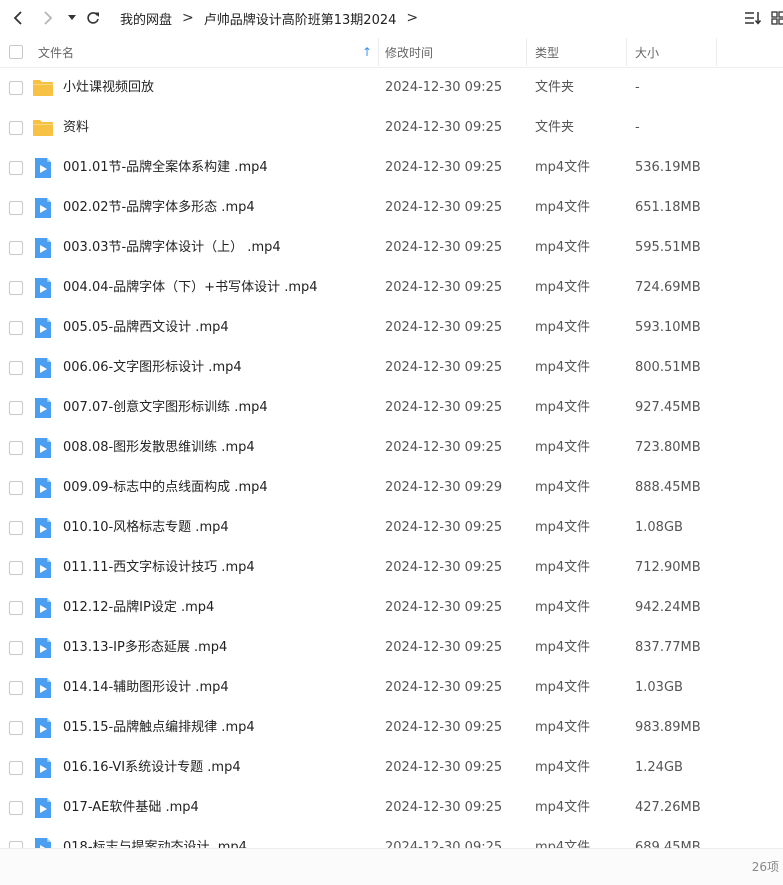 This screenshot has width=783, height=885. Describe the element at coordinates (207, 52) in the screenshot. I see `column-name: 文件名 ↑` at that location.